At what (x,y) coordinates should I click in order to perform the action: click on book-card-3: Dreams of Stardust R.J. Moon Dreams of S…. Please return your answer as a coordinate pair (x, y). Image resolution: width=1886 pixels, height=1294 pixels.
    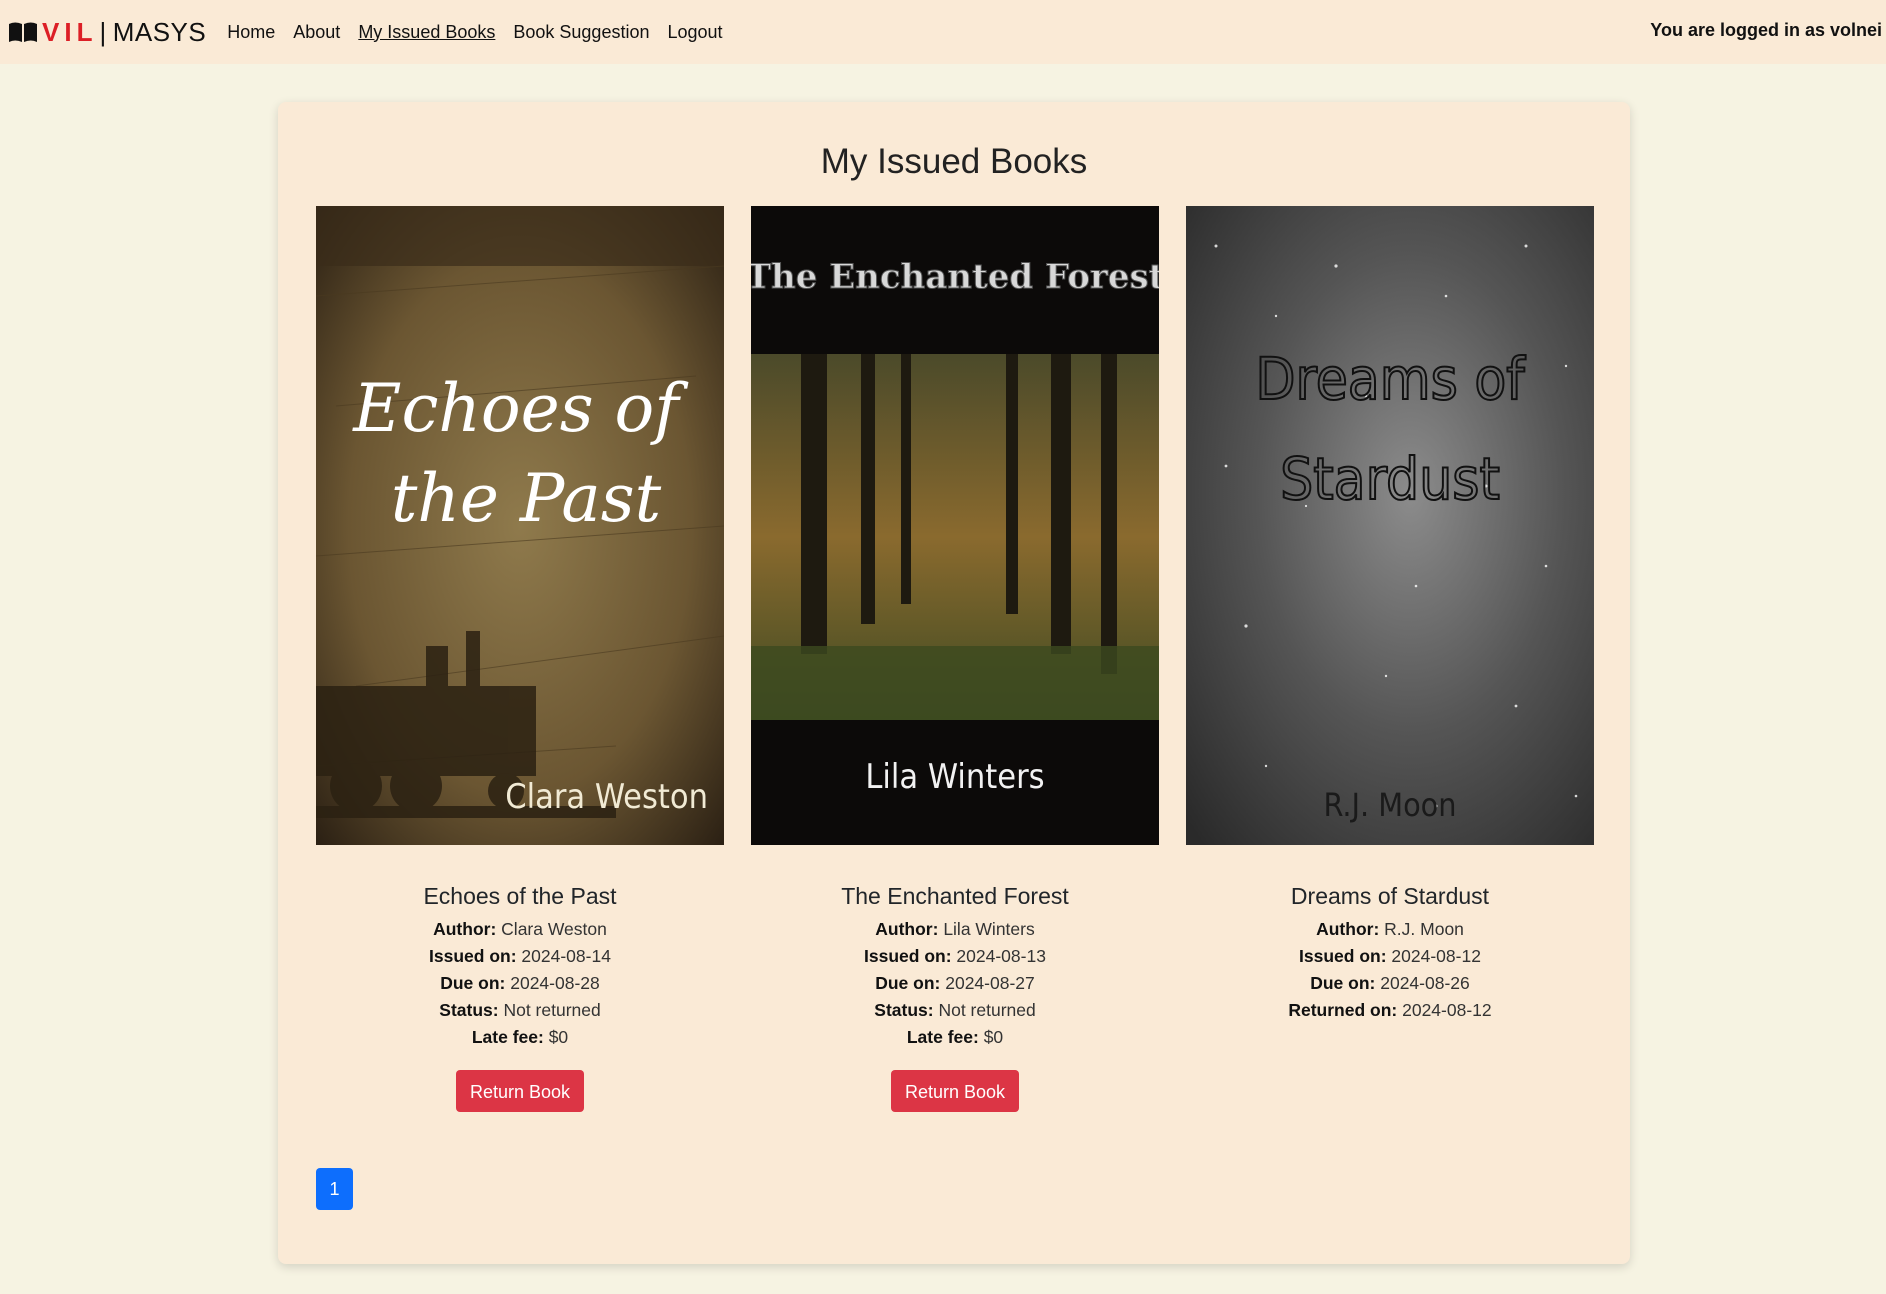
    Looking at the image, I should click on (1390, 615).